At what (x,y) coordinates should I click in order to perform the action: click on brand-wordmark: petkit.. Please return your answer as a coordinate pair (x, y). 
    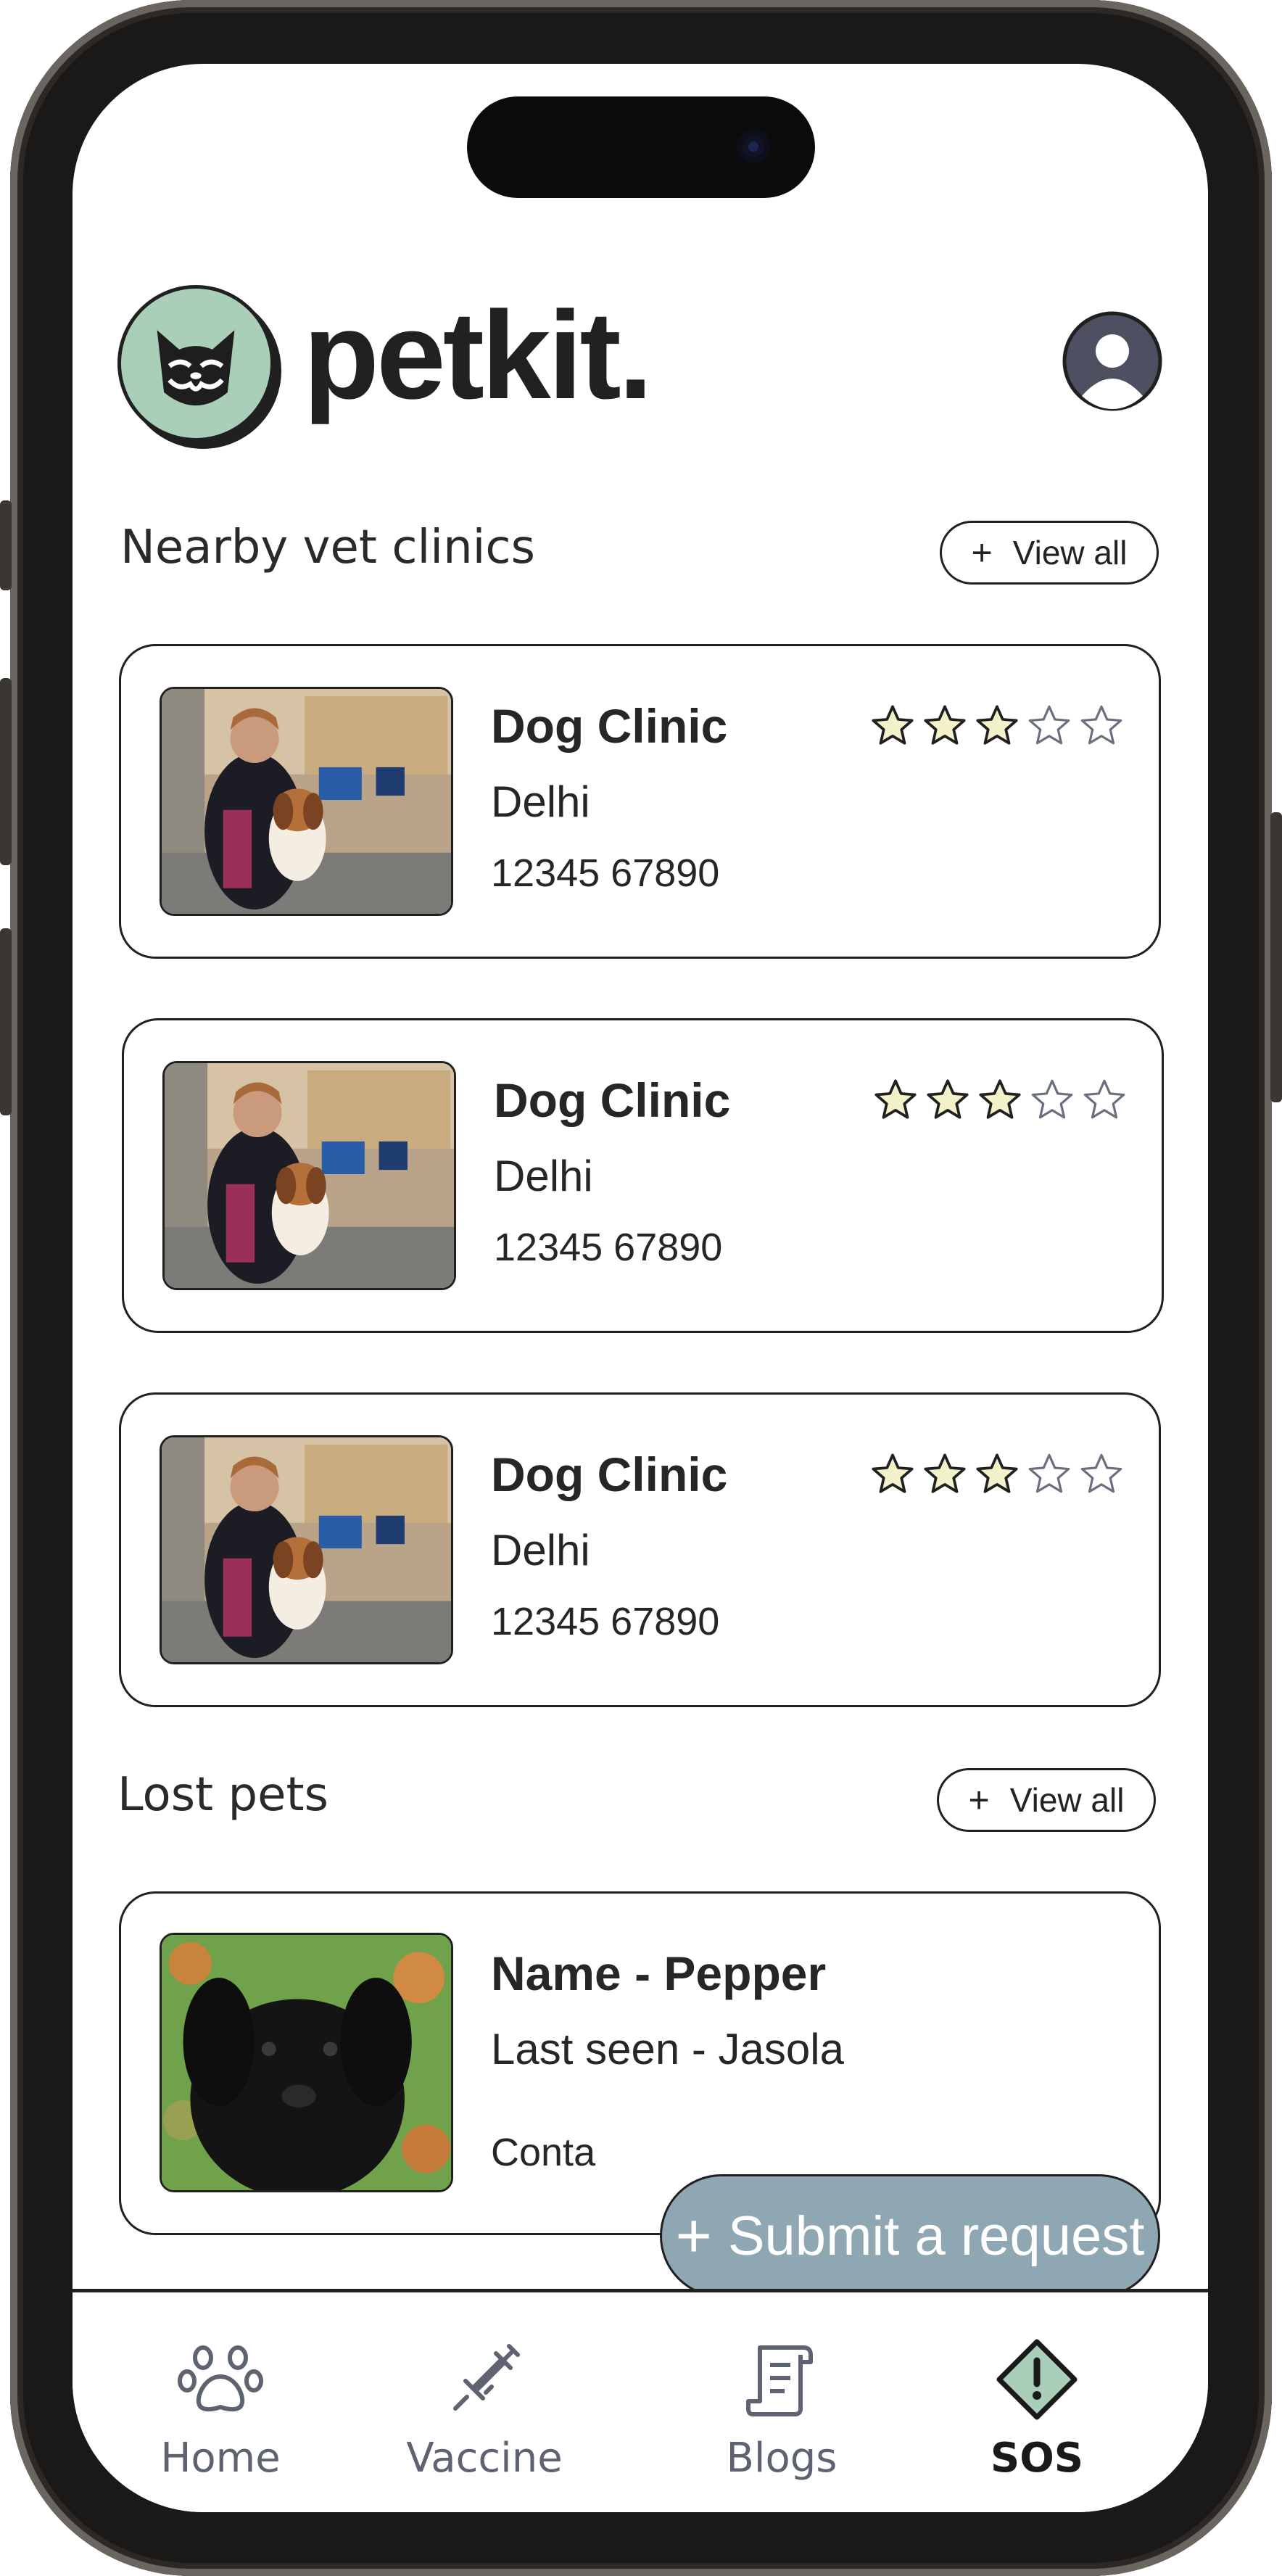
    Looking at the image, I should click on (478, 355).